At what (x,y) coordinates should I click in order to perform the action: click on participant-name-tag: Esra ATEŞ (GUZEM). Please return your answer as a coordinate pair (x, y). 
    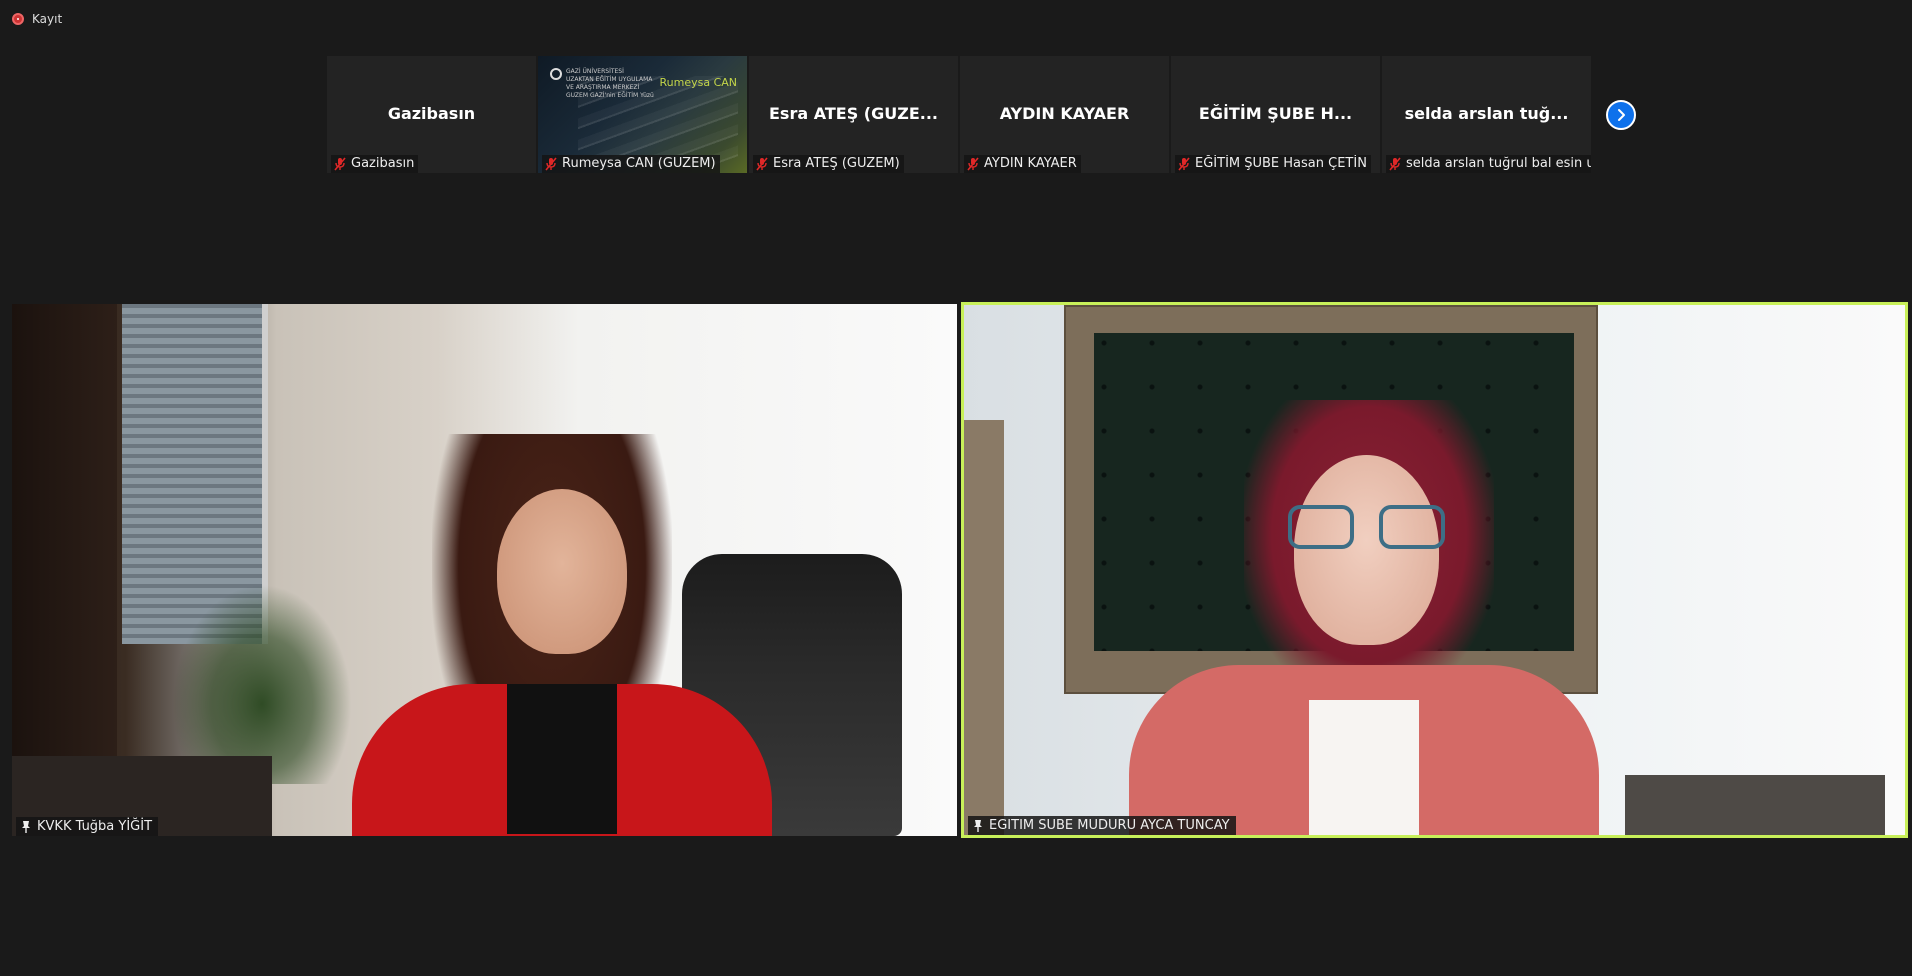
    Looking at the image, I should click on (828, 164).